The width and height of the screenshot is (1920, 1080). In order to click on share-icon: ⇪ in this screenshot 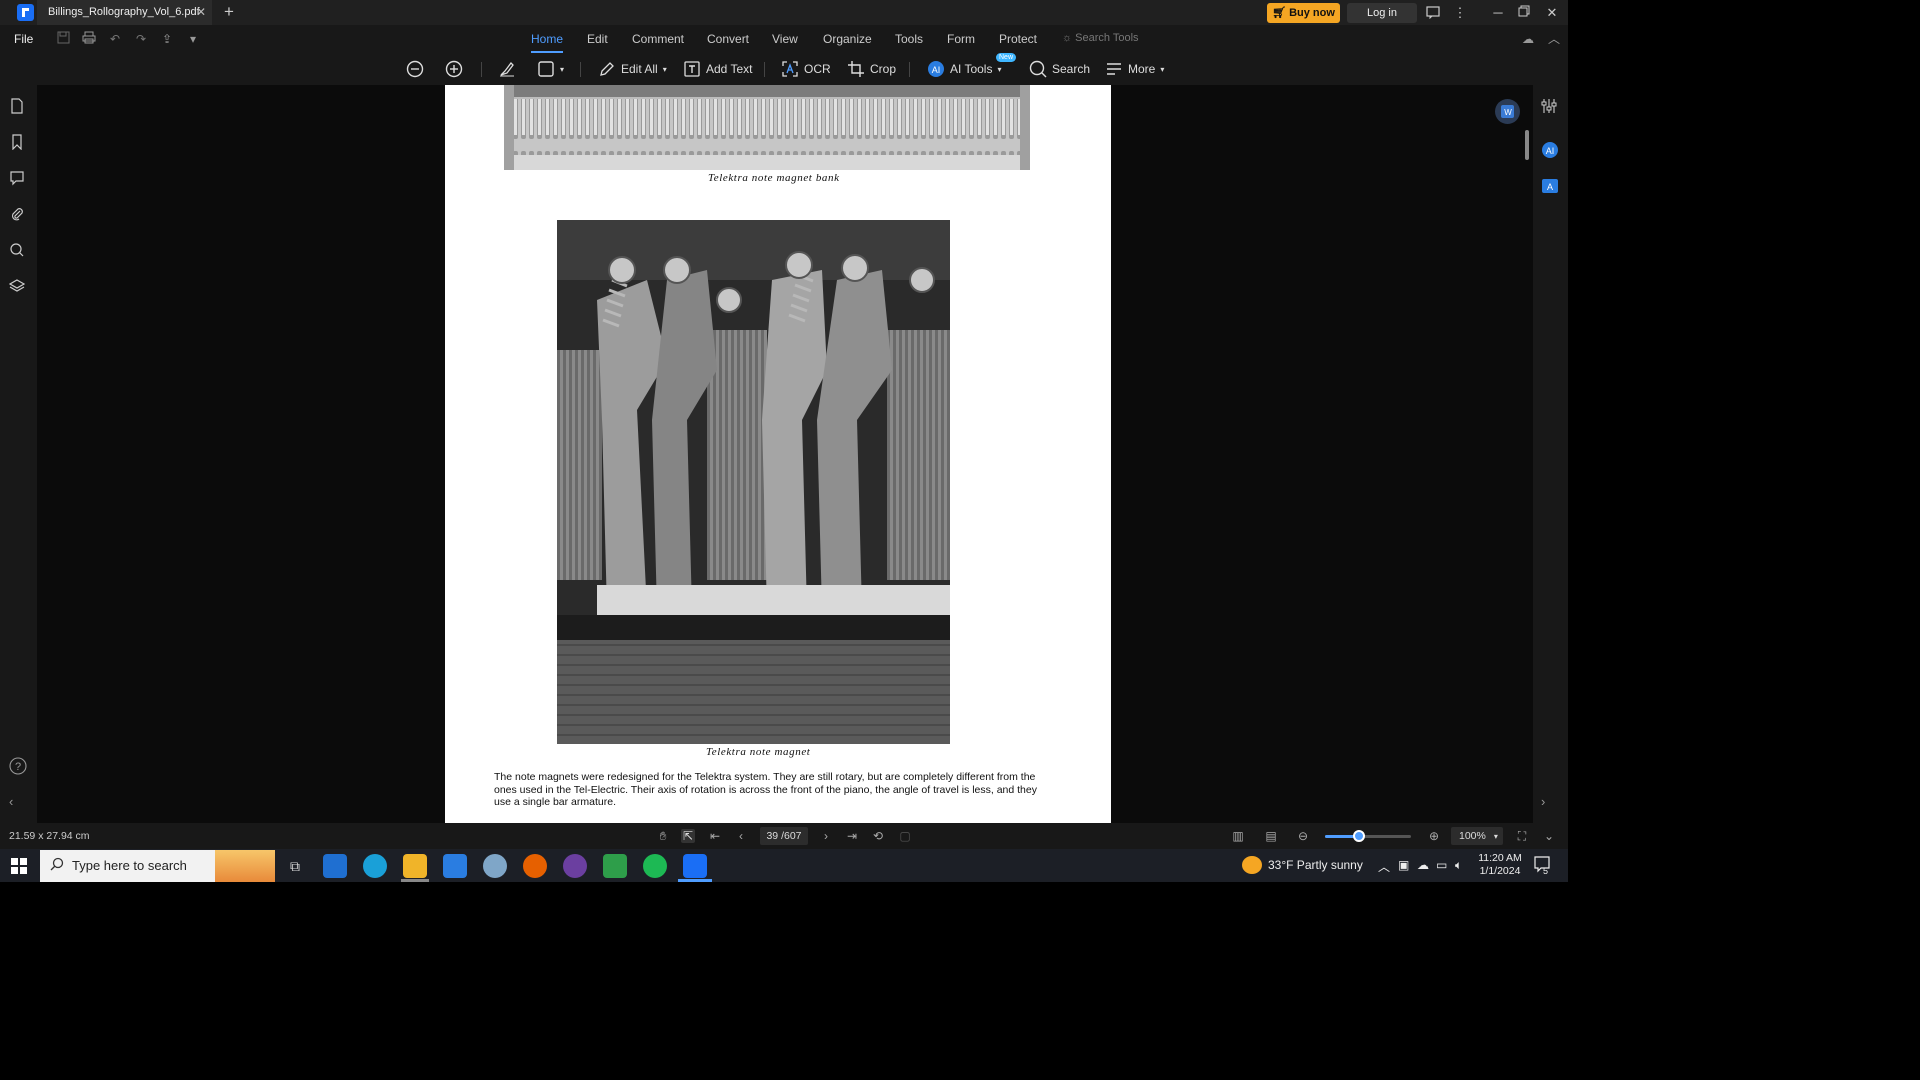, I will do `click(167, 39)`.